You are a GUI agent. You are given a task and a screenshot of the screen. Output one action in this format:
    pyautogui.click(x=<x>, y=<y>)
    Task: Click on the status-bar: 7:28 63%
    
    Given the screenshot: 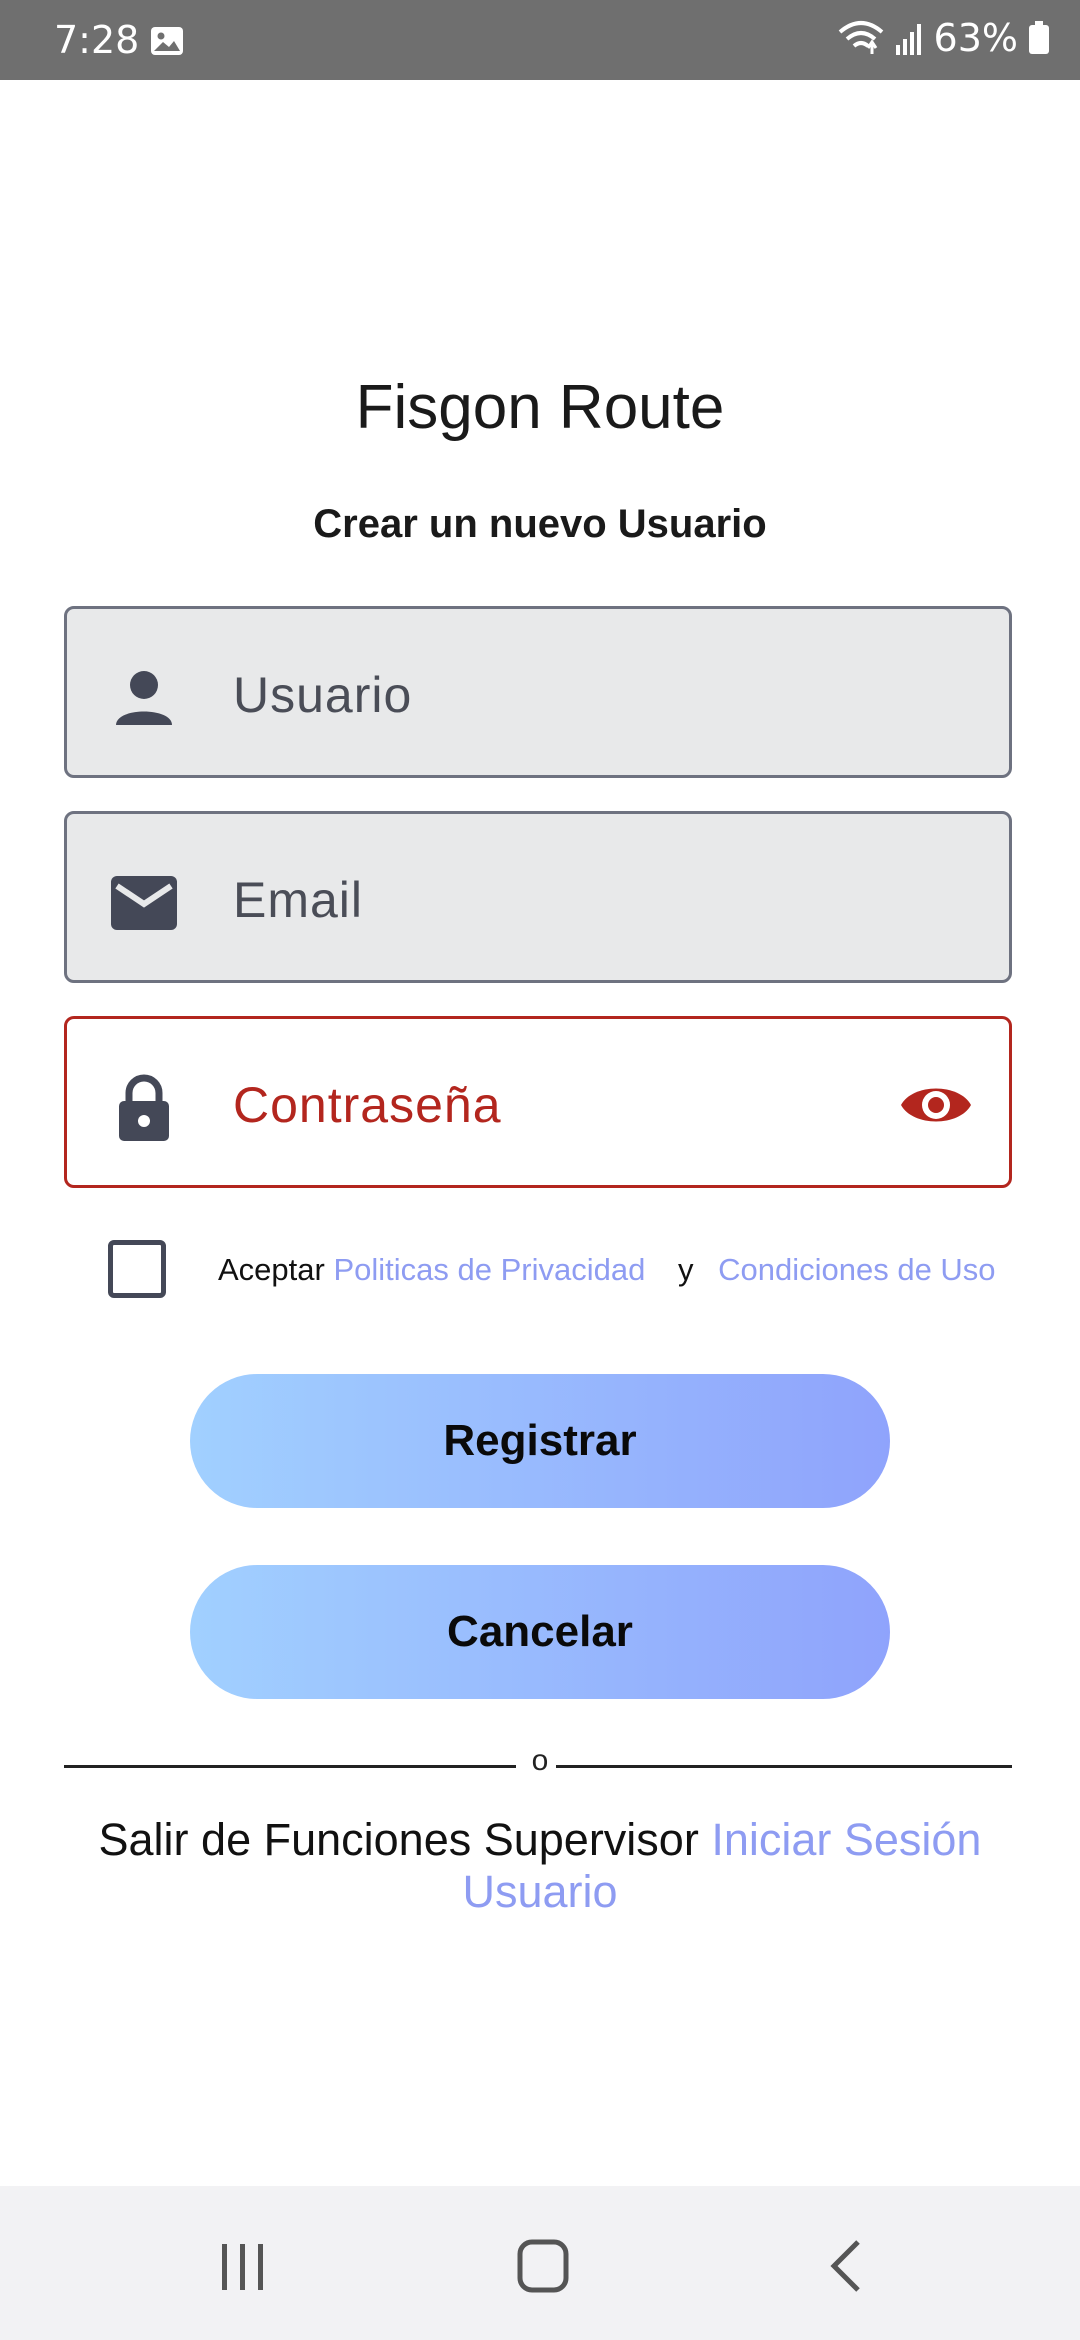 What is the action you would take?
    pyautogui.click(x=540, y=40)
    